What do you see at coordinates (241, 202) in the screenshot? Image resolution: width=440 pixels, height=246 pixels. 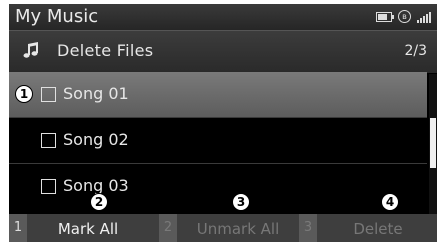 I see `callout-marker-3: 3` at bounding box center [241, 202].